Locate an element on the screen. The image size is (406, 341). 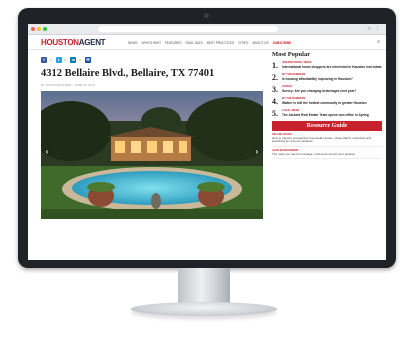
carousel-prev-button: ‹ is located at coordinates (47, 152).